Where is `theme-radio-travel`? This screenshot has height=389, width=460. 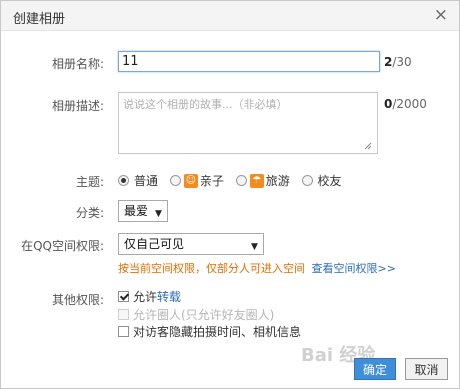 theme-radio-travel is located at coordinates (241, 180).